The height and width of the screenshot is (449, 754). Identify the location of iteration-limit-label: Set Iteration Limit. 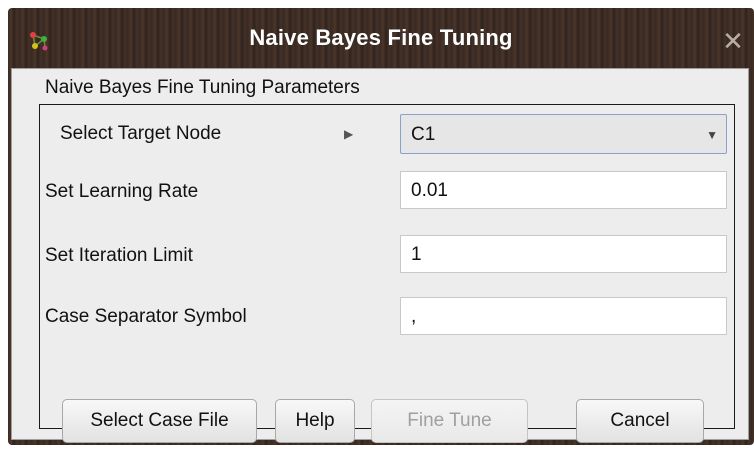
(119, 255).